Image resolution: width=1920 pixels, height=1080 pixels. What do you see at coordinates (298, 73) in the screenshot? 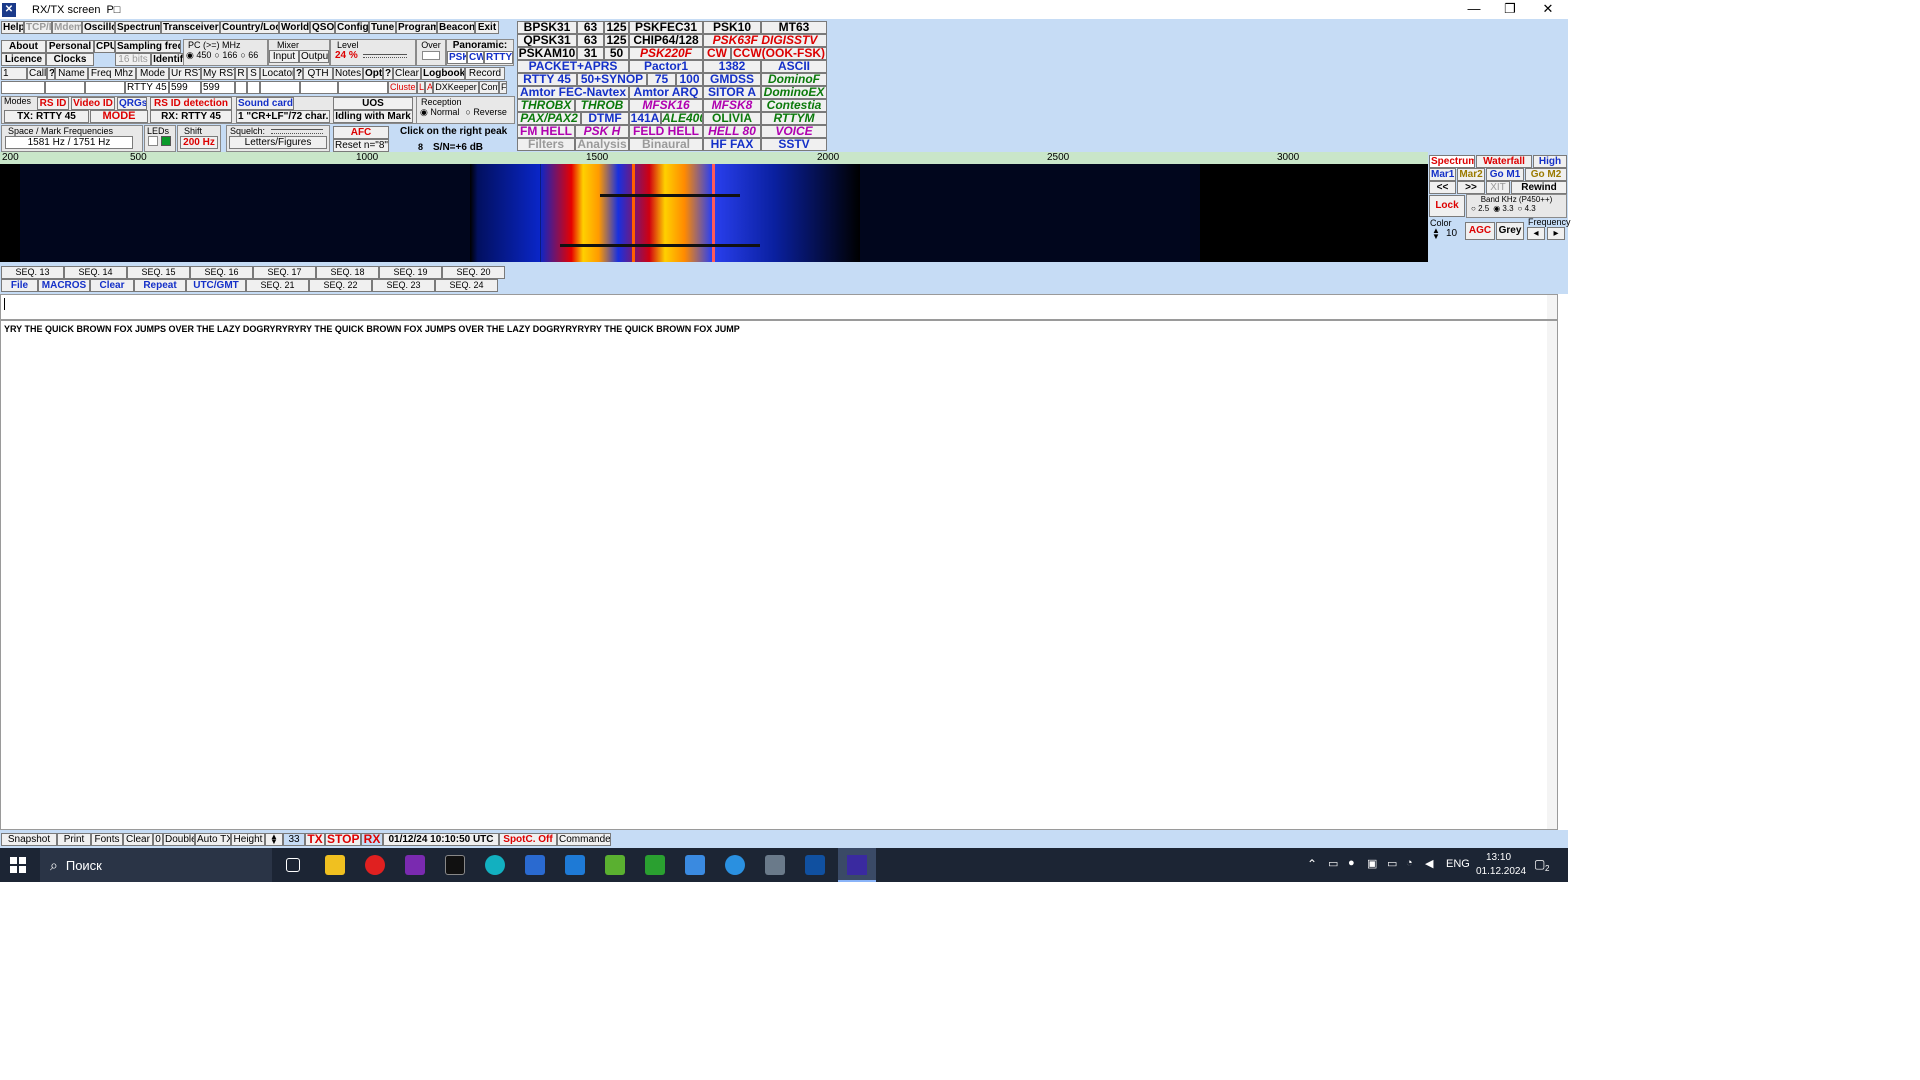
I see `log-locator-help: ?` at bounding box center [298, 73].